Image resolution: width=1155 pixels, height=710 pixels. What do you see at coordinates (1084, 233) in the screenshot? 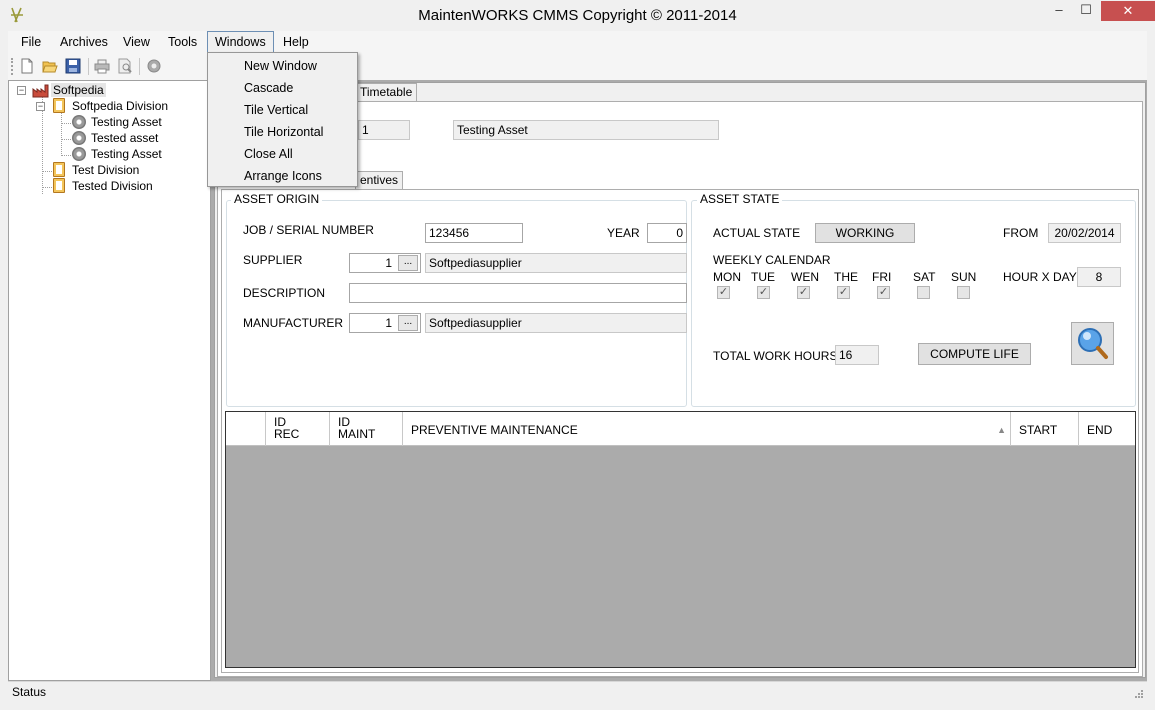
I see `from-date-field: 20/02/2014` at bounding box center [1084, 233].